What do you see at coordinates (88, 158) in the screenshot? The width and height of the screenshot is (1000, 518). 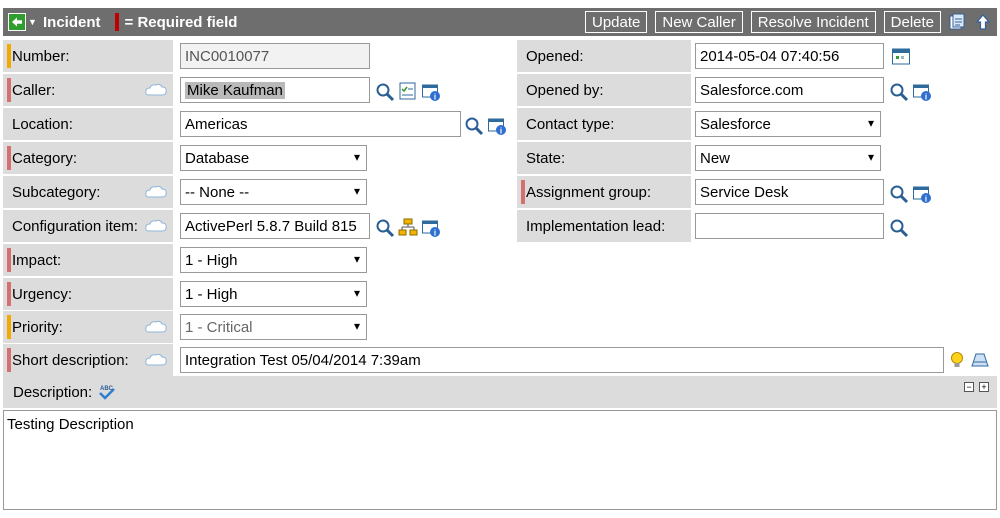 I see `category-label-cell: Category:` at bounding box center [88, 158].